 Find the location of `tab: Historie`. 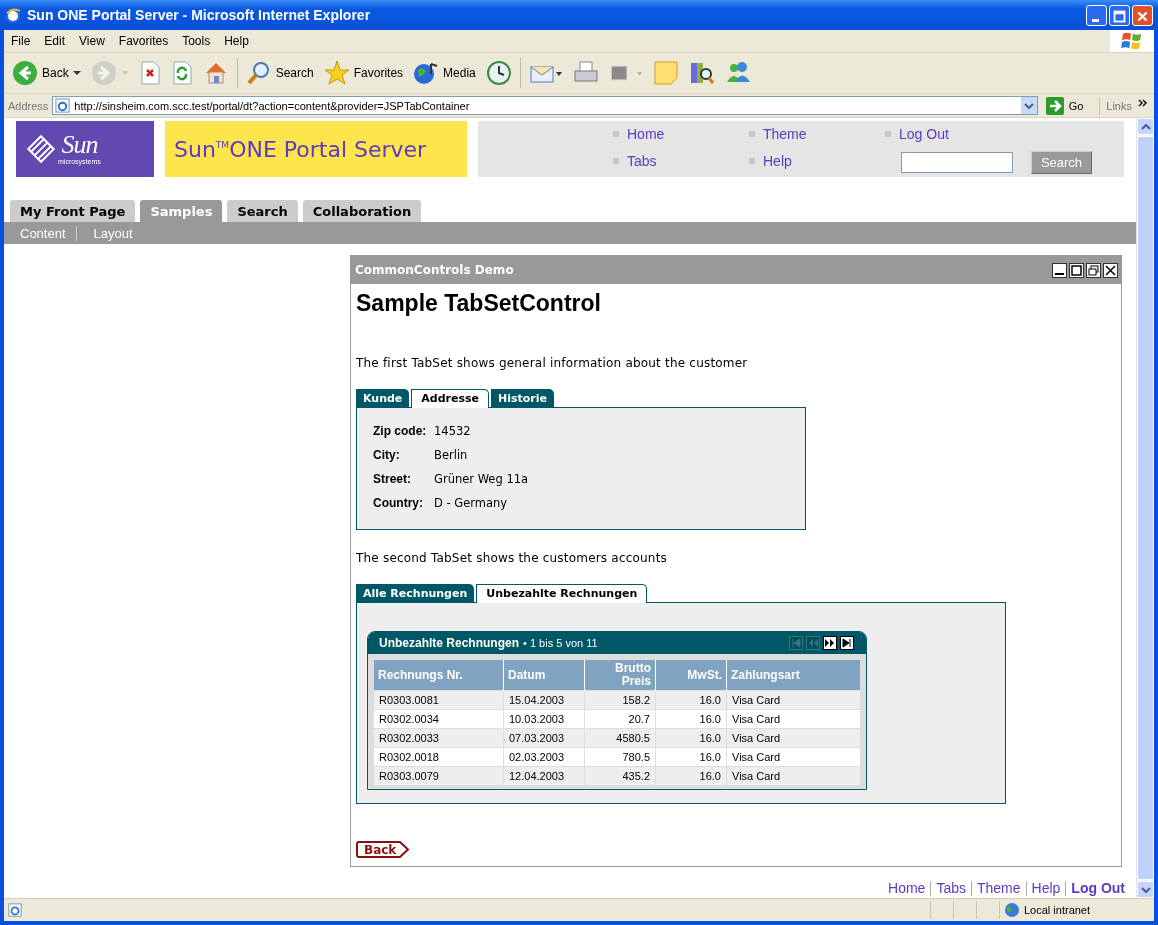

tab: Historie is located at coordinates (523, 398).